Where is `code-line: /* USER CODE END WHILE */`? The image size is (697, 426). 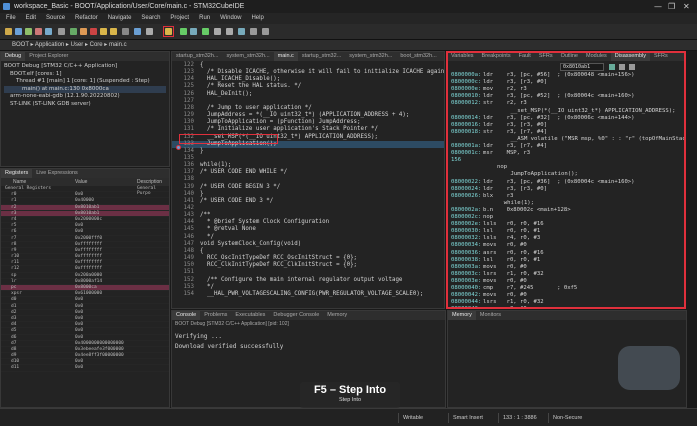
code-line: /* USER CODE END WHILE */ is located at coordinates (243, 172).